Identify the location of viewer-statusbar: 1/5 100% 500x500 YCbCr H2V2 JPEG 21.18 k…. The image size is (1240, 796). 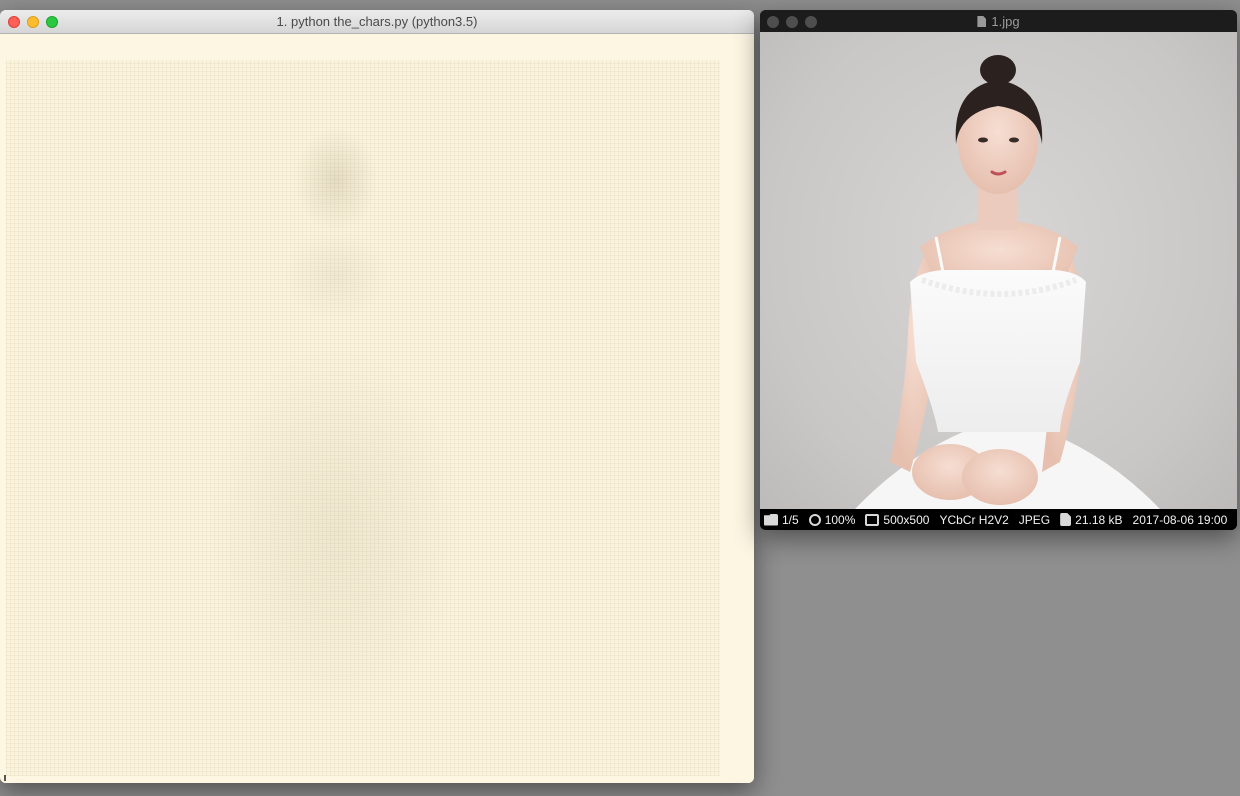
(998, 519).